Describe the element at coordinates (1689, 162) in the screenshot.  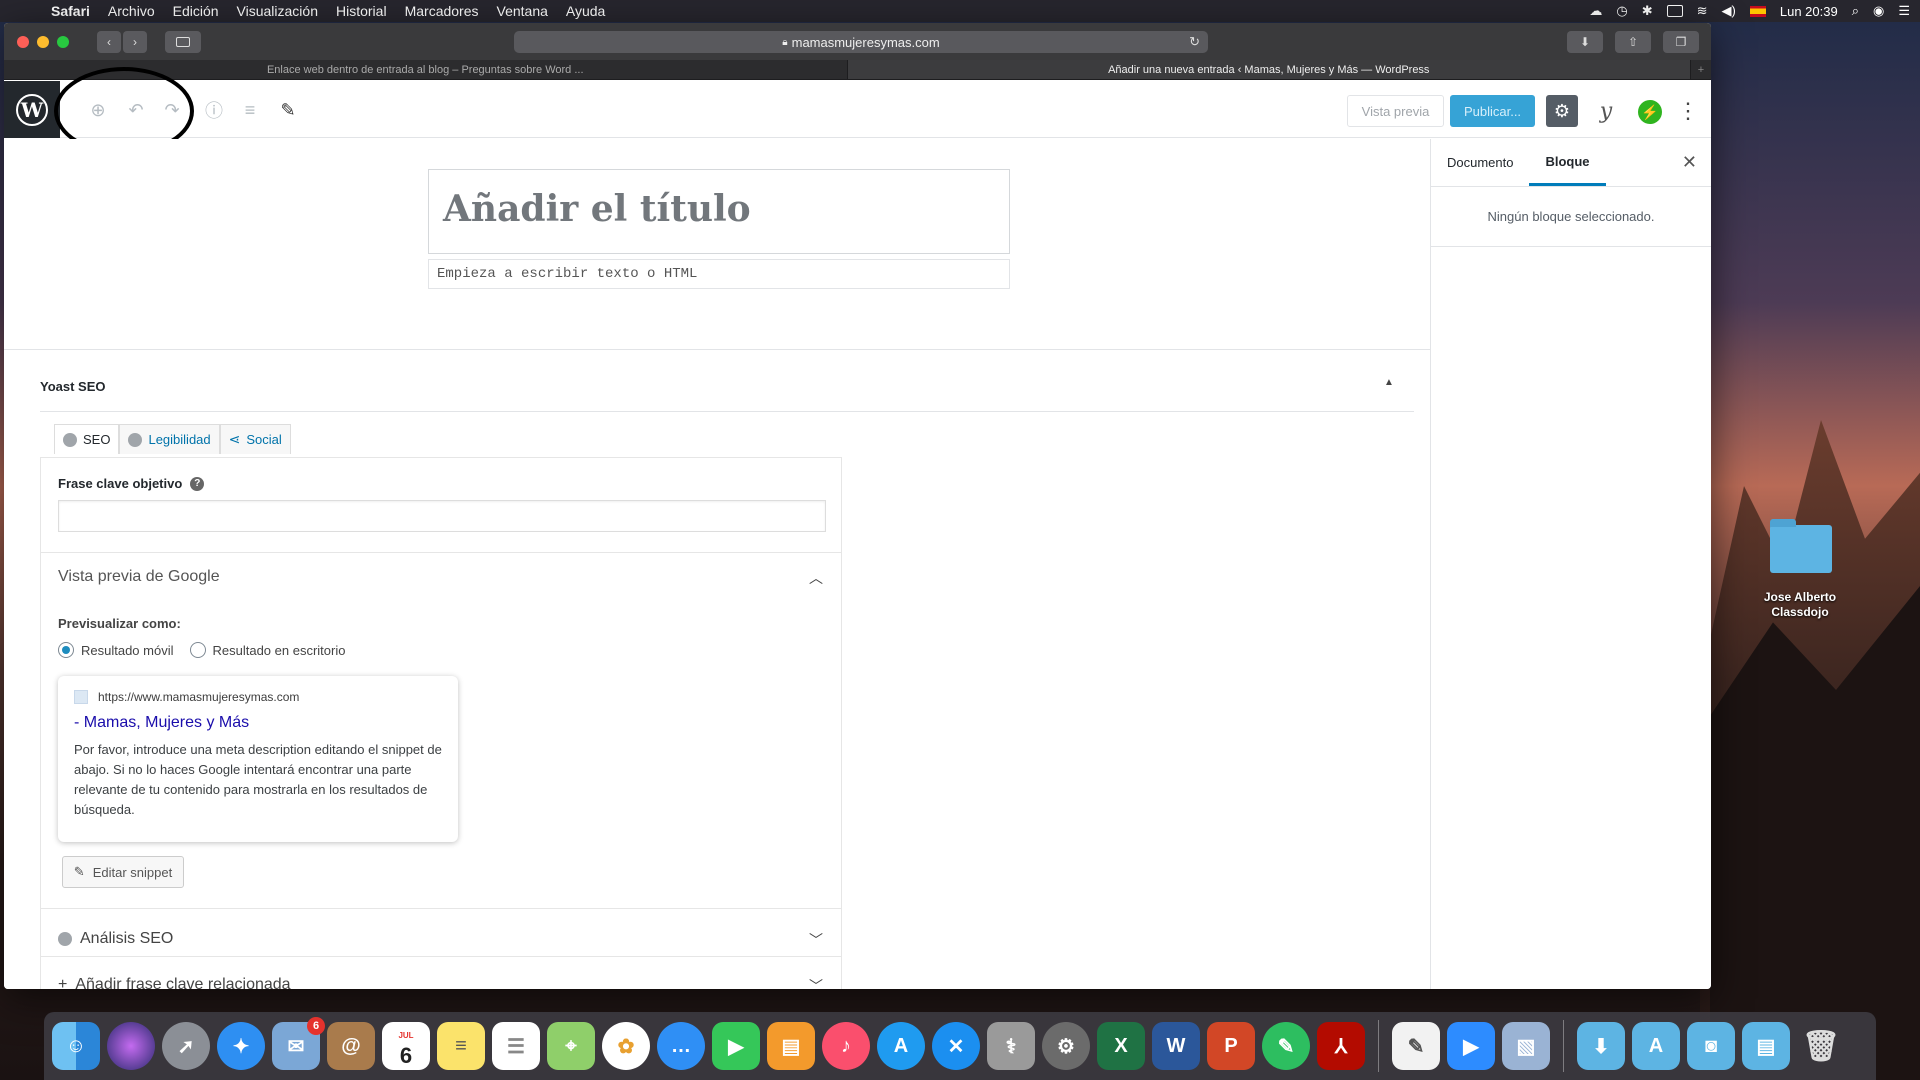
I see `close-icon: ✕` at that location.